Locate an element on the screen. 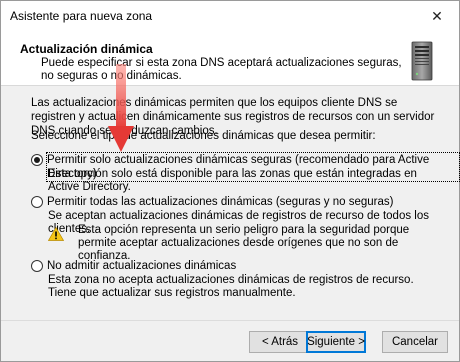 Image resolution: width=460 pixels, height=362 pixels. radio-all-updates is located at coordinates (37, 202).